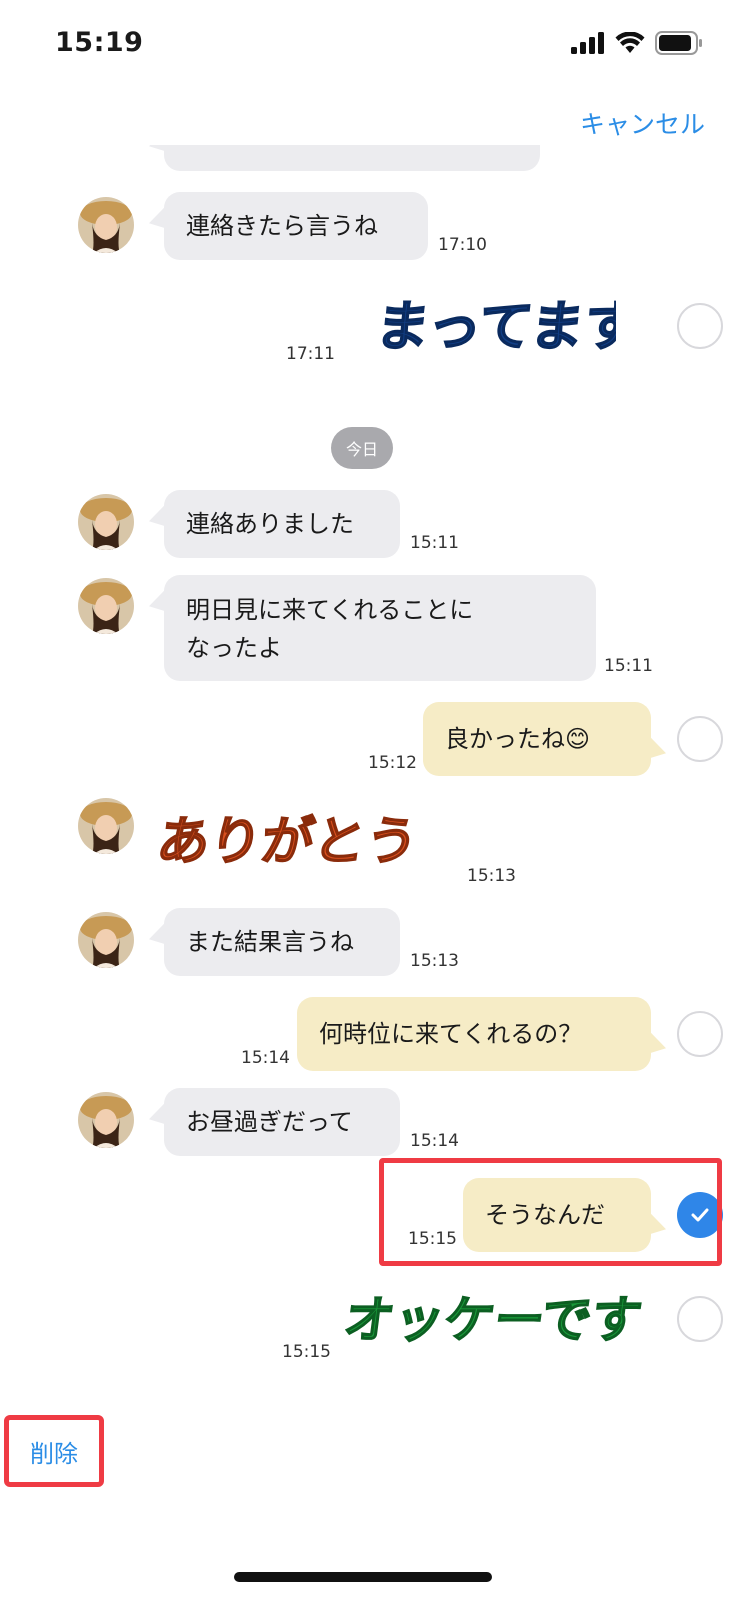  I want to click on delete-highlight: 削除, so click(54, 1451).